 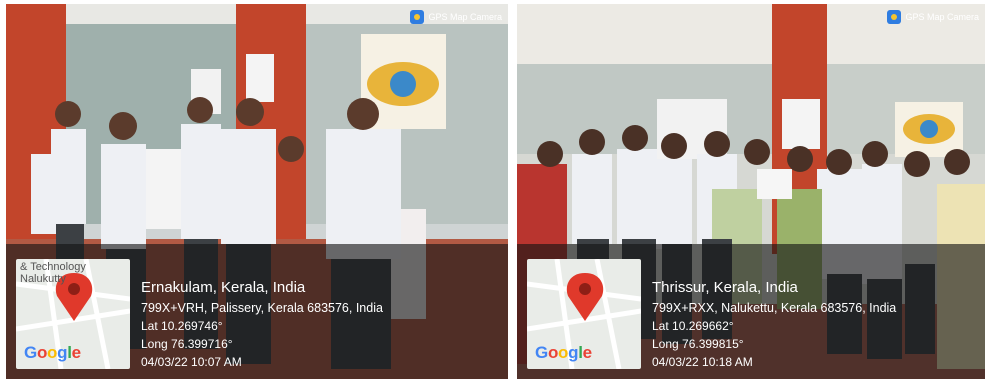 What do you see at coordinates (698, 344) in the screenshot?
I see `longitude-text: Long 76.399815°` at bounding box center [698, 344].